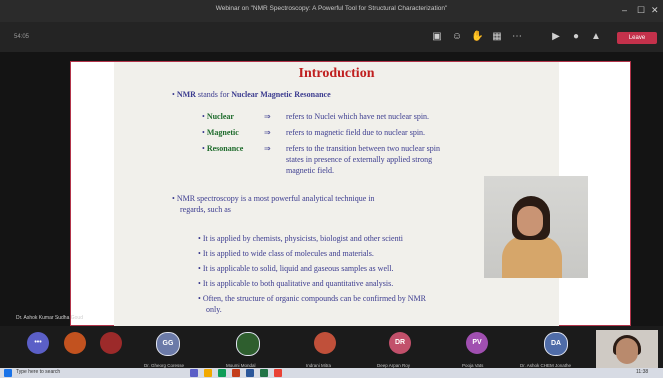 This screenshot has width=663, height=378. What do you see at coordinates (336, 73) in the screenshot?
I see `slide-title: Introduction` at bounding box center [336, 73].